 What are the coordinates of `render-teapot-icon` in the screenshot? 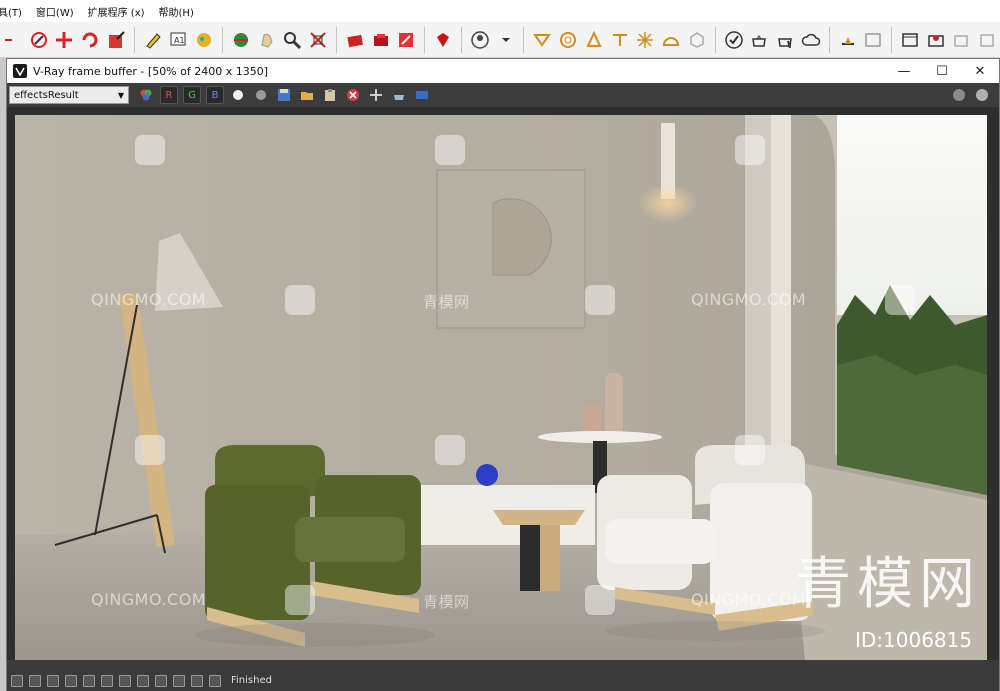 It's located at (399, 95).